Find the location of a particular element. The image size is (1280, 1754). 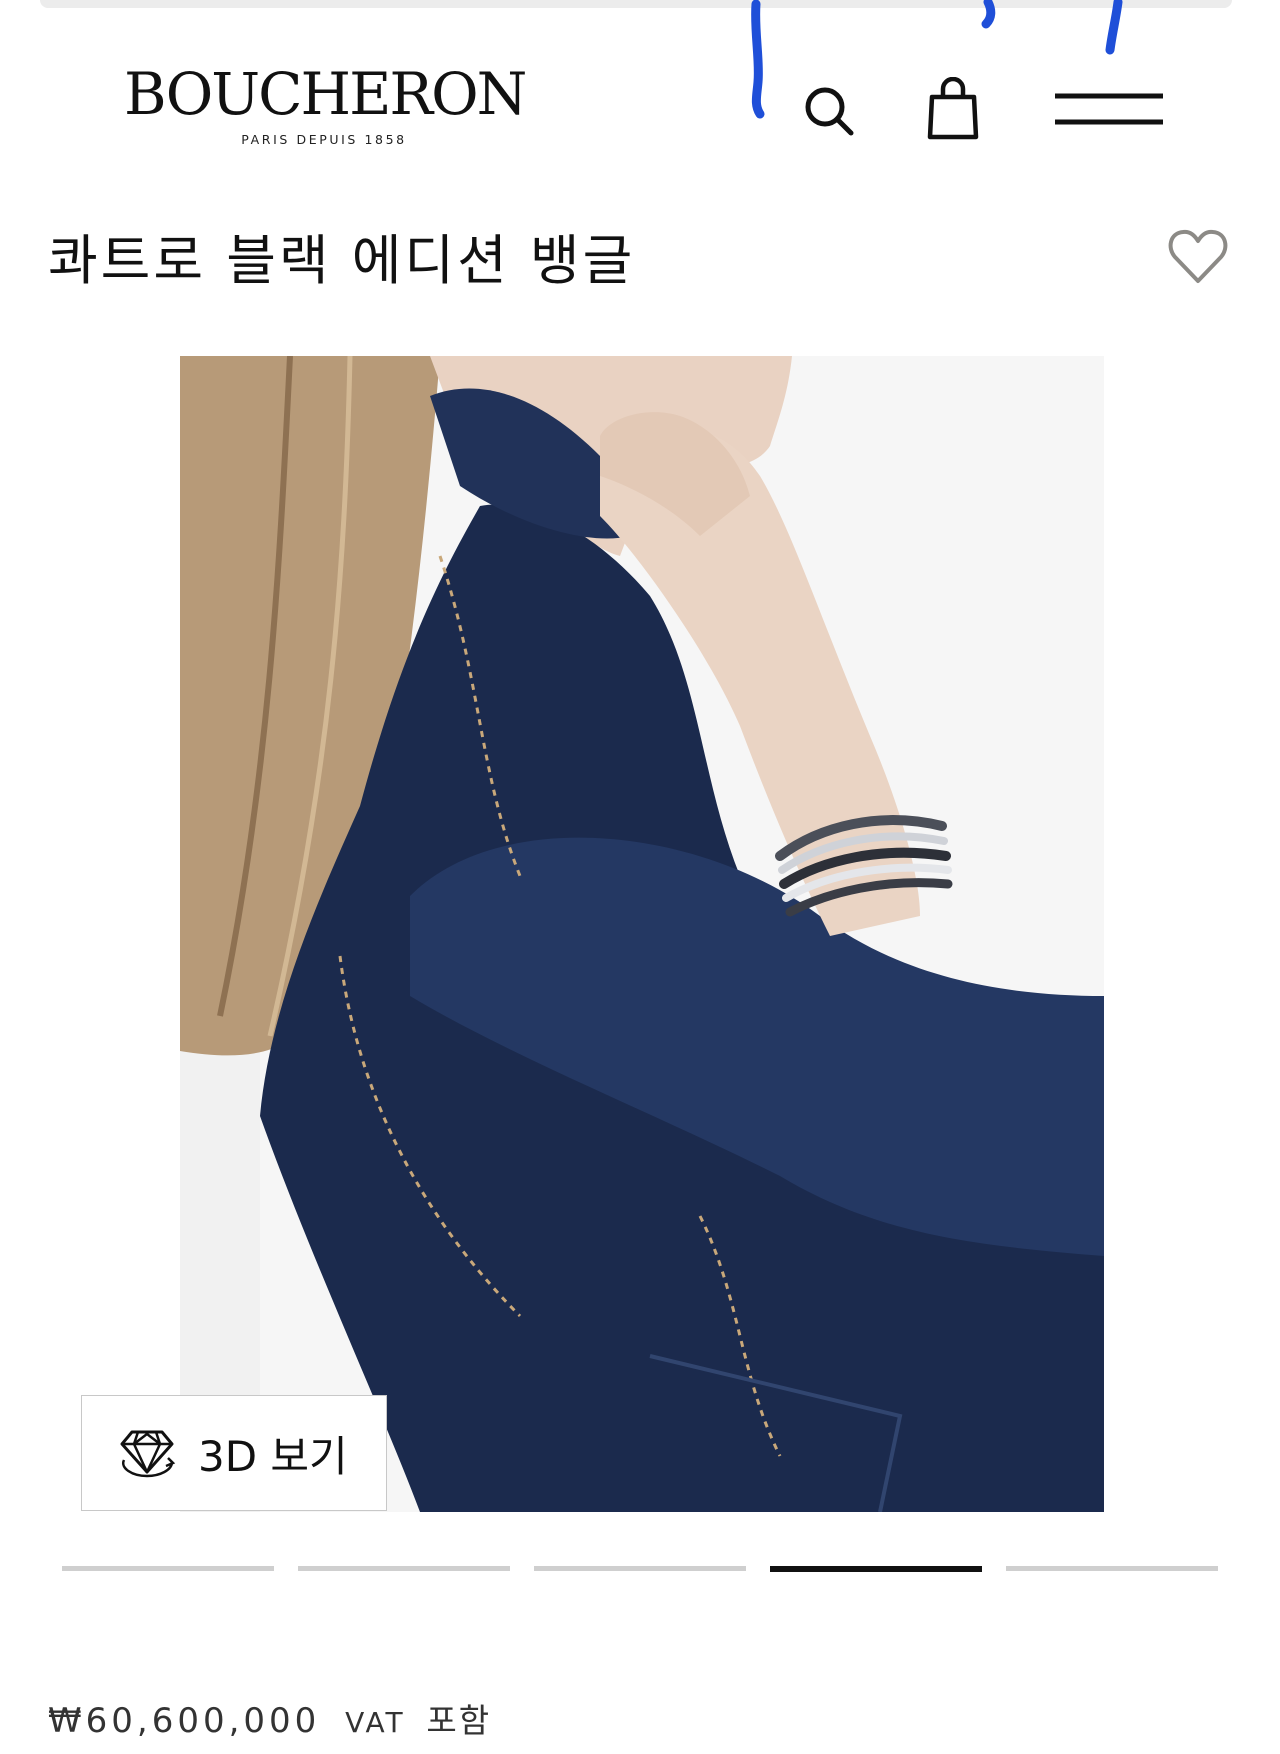

search-button is located at coordinates (829, 111).